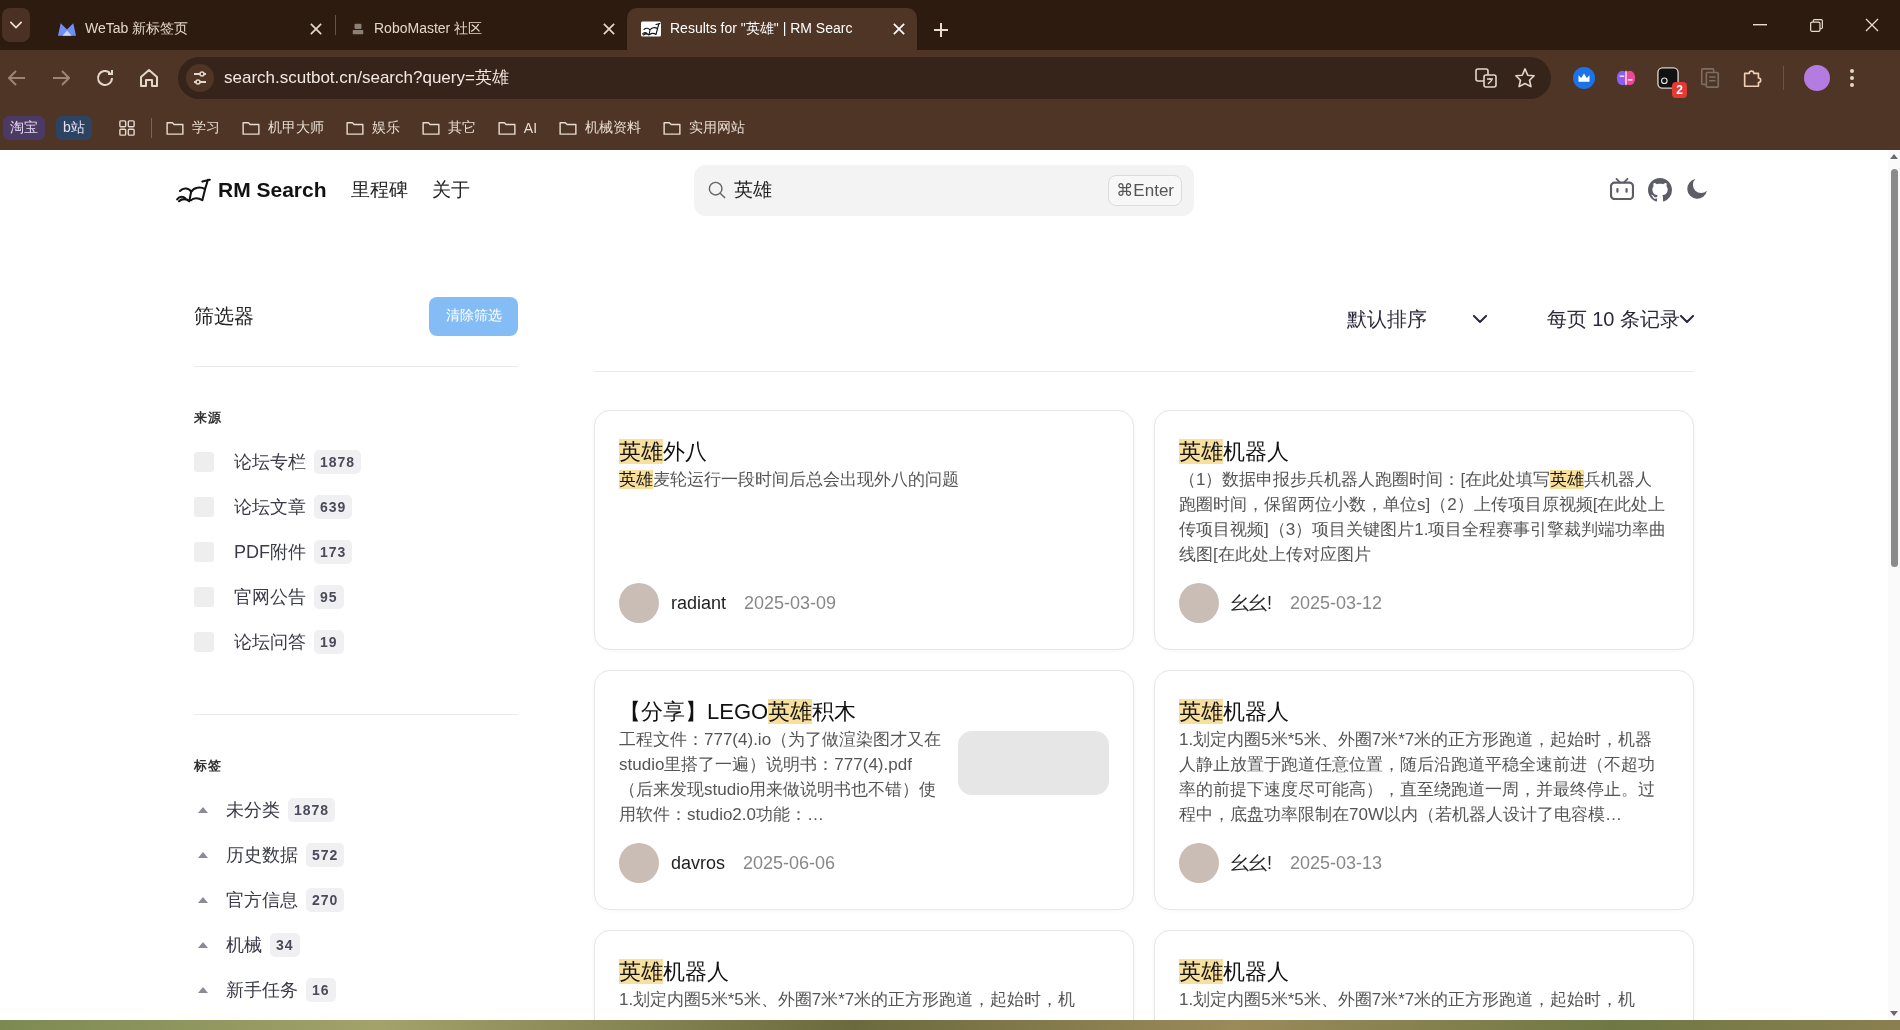 This screenshot has height=1030, width=1900. I want to click on robot-icon, so click(358, 29).